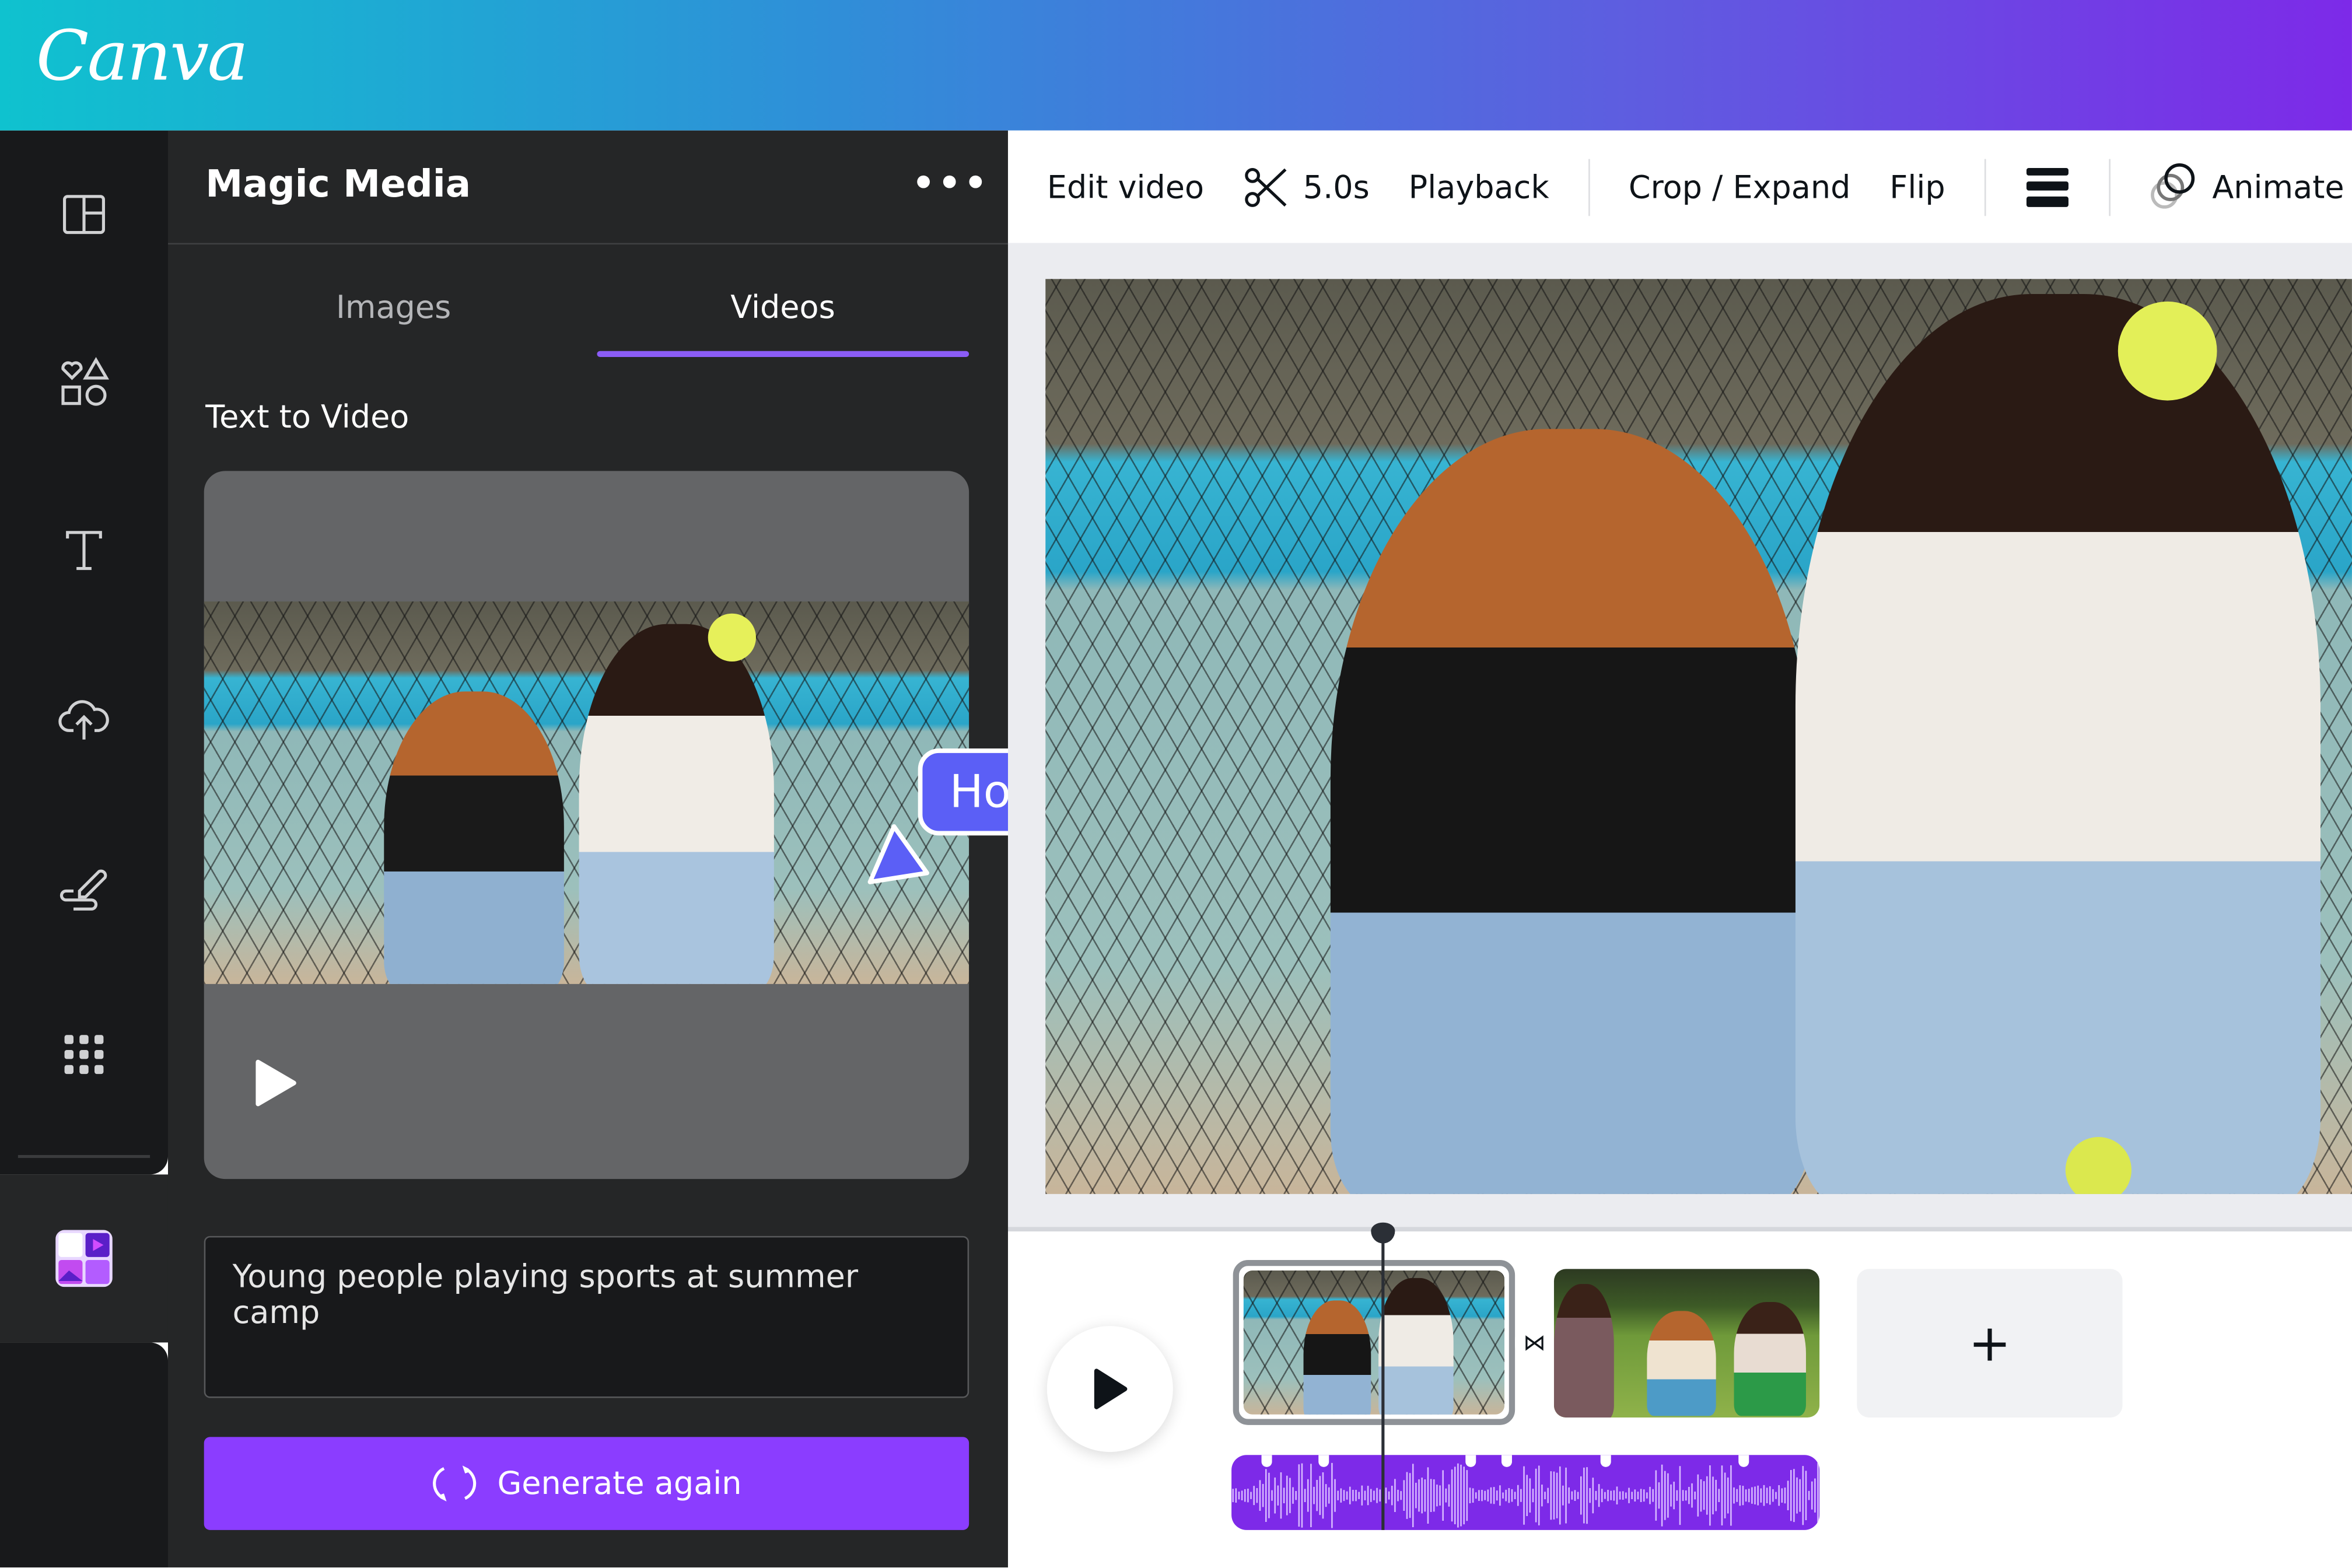  Describe the element at coordinates (2278, 187) in the screenshot. I see `animate-label: Animate` at that location.